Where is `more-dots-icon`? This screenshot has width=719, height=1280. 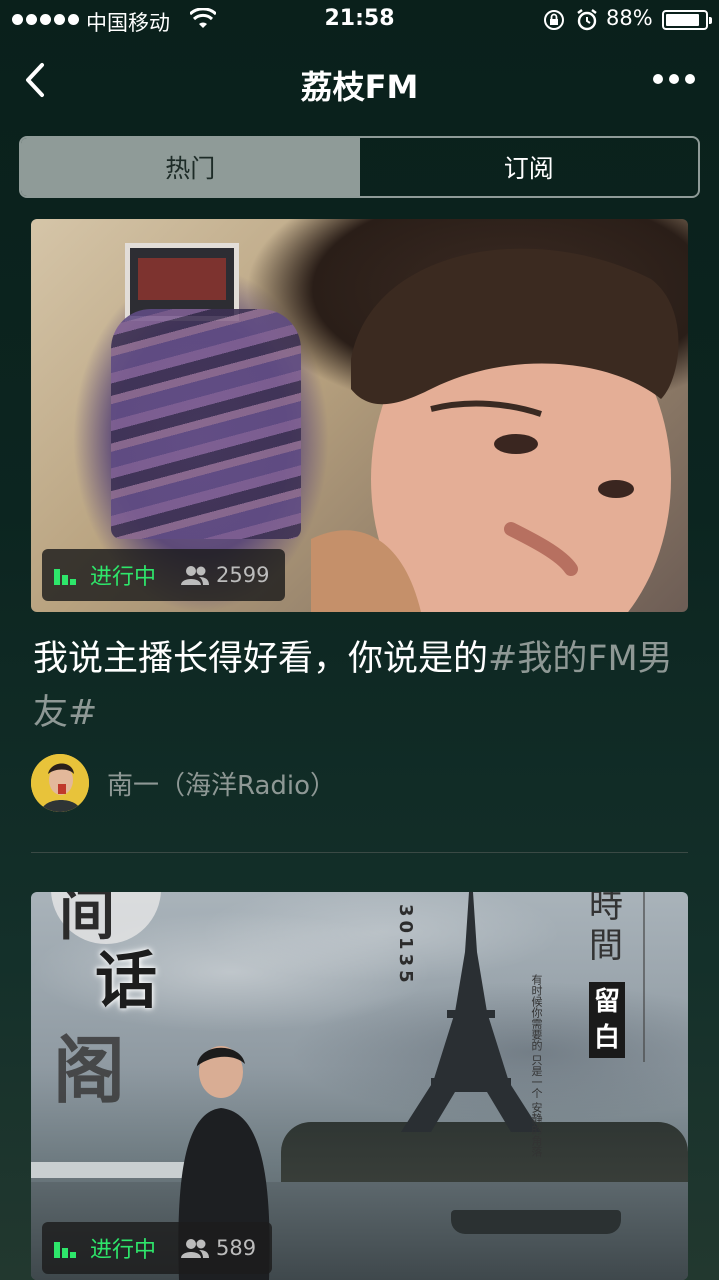 more-dots-icon is located at coordinates (658, 79).